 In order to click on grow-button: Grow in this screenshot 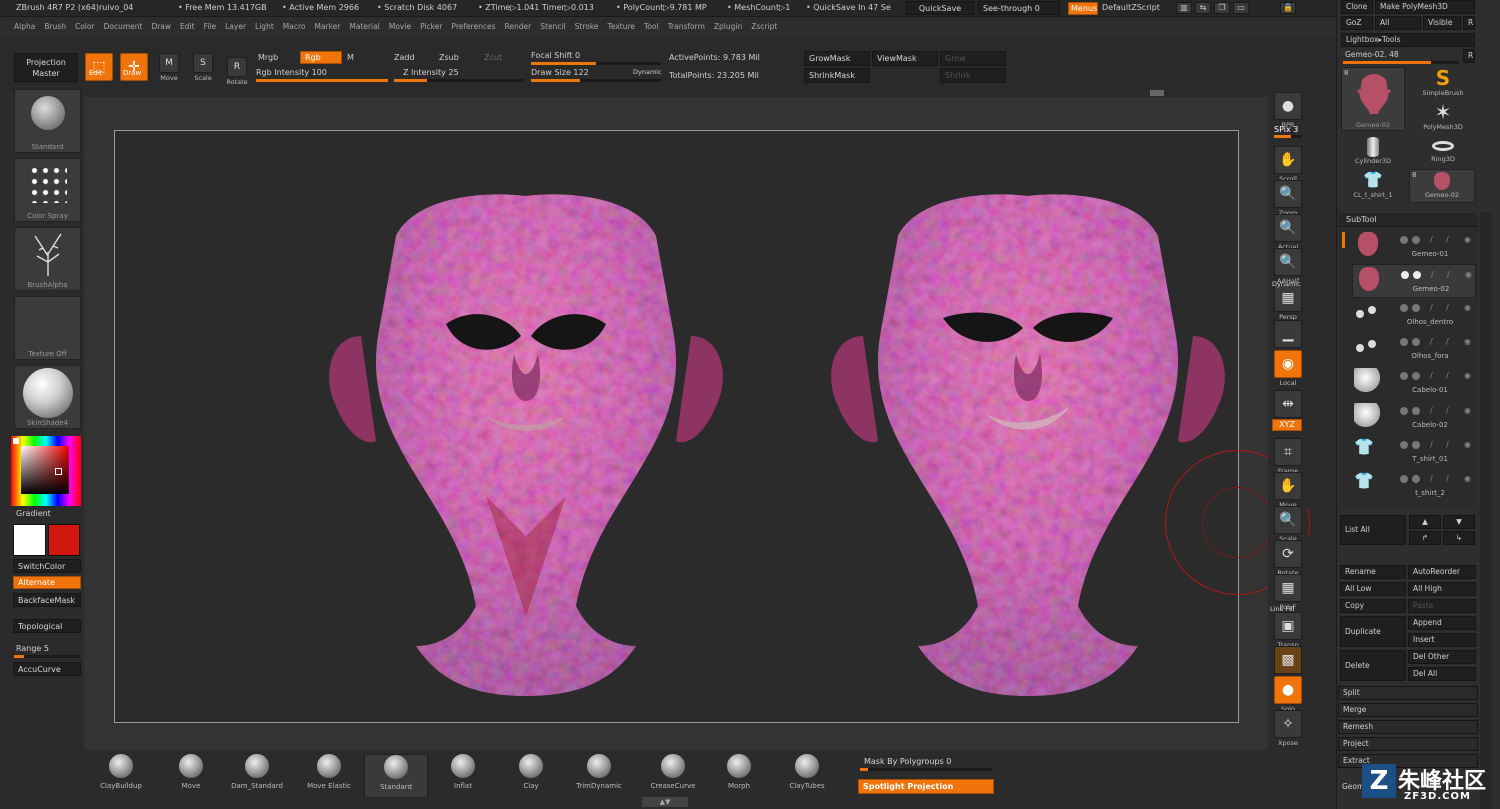, I will do `click(973, 58)`.